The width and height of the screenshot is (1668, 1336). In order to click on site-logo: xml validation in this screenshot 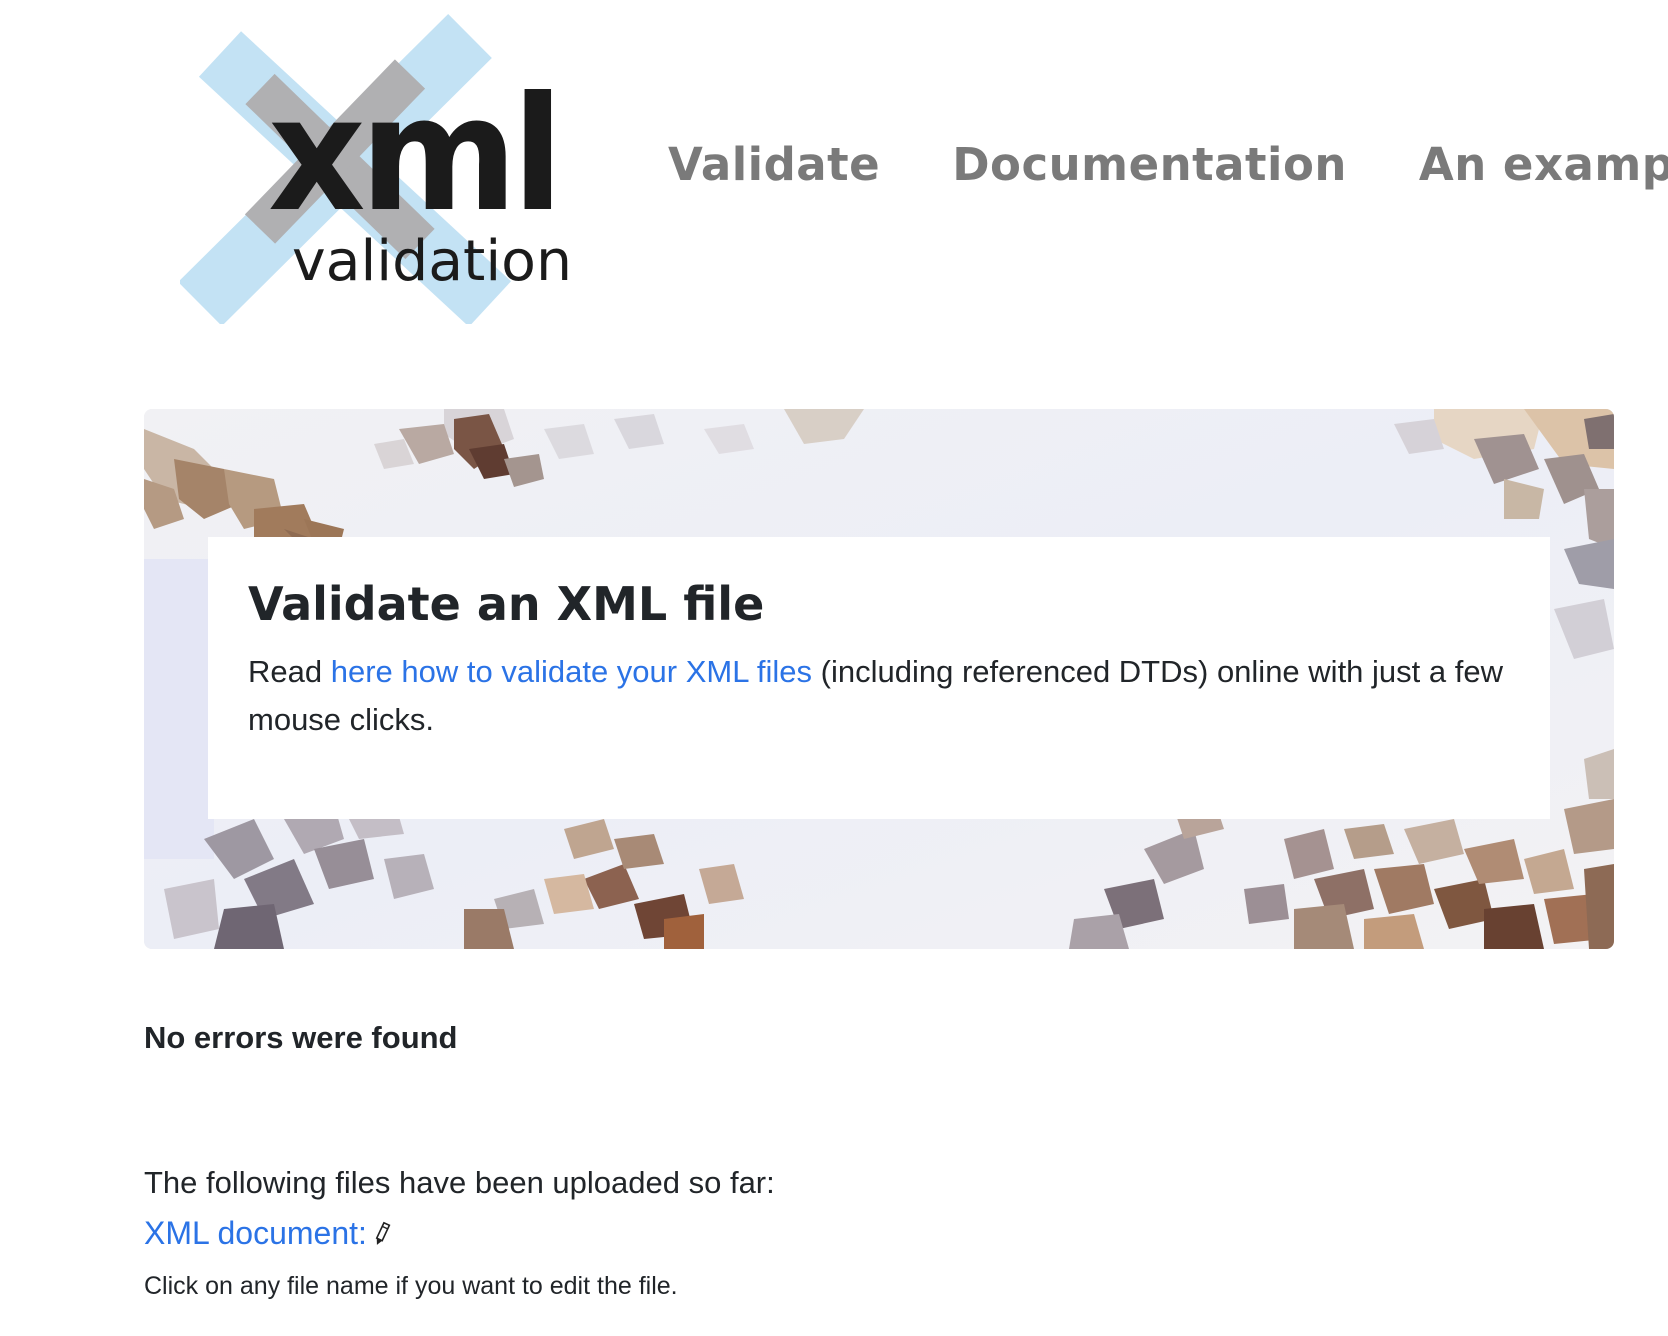, I will do `click(385, 169)`.